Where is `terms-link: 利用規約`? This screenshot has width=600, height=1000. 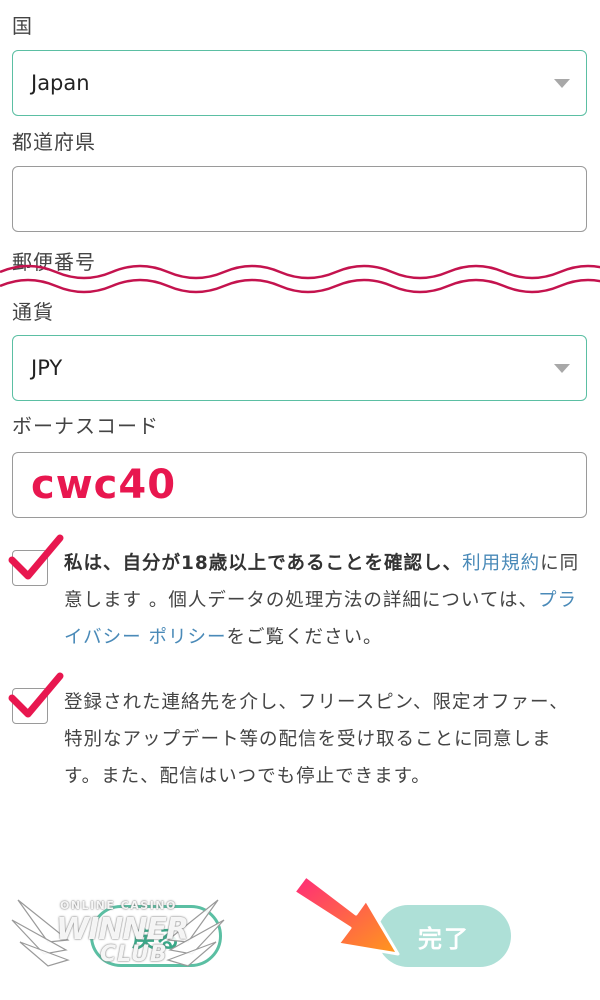
terms-link: 利用規約 is located at coordinates (501, 563).